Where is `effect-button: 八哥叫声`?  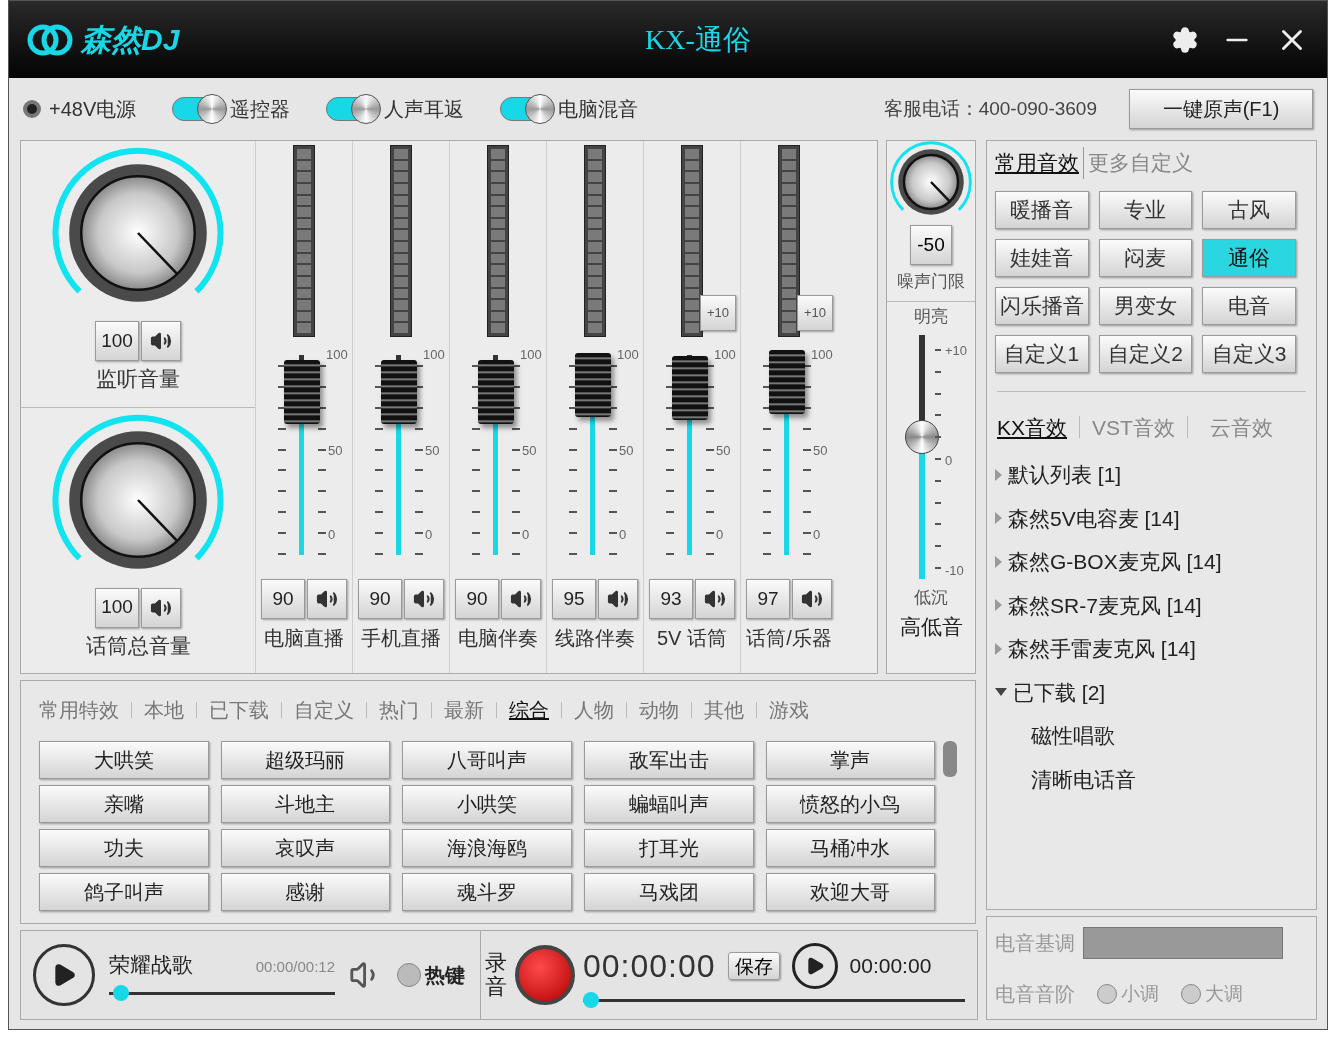
effect-button: 八哥叫声 is located at coordinates (487, 760).